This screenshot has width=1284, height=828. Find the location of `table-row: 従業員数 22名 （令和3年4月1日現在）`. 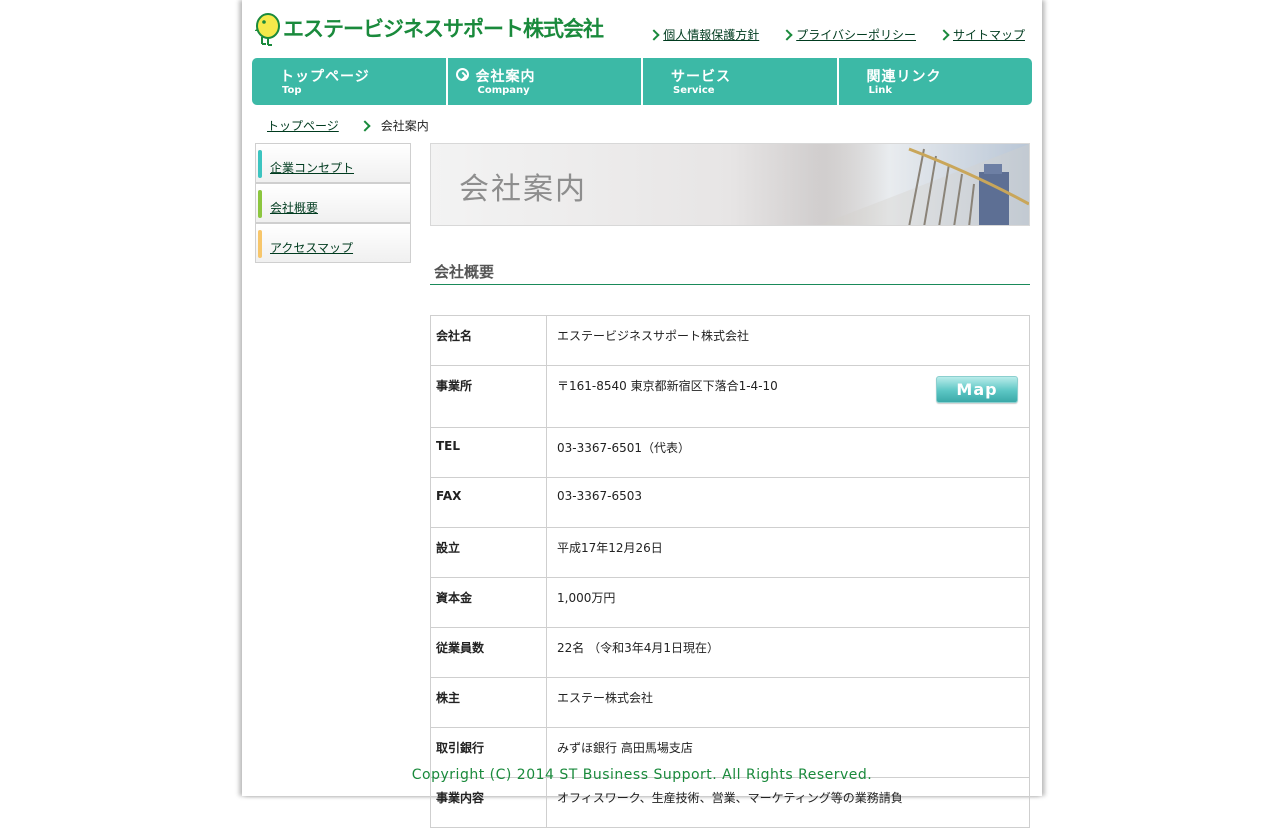

table-row: 従業員数 22名 （令和3年4月1日現在） is located at coordinates (730, 652).